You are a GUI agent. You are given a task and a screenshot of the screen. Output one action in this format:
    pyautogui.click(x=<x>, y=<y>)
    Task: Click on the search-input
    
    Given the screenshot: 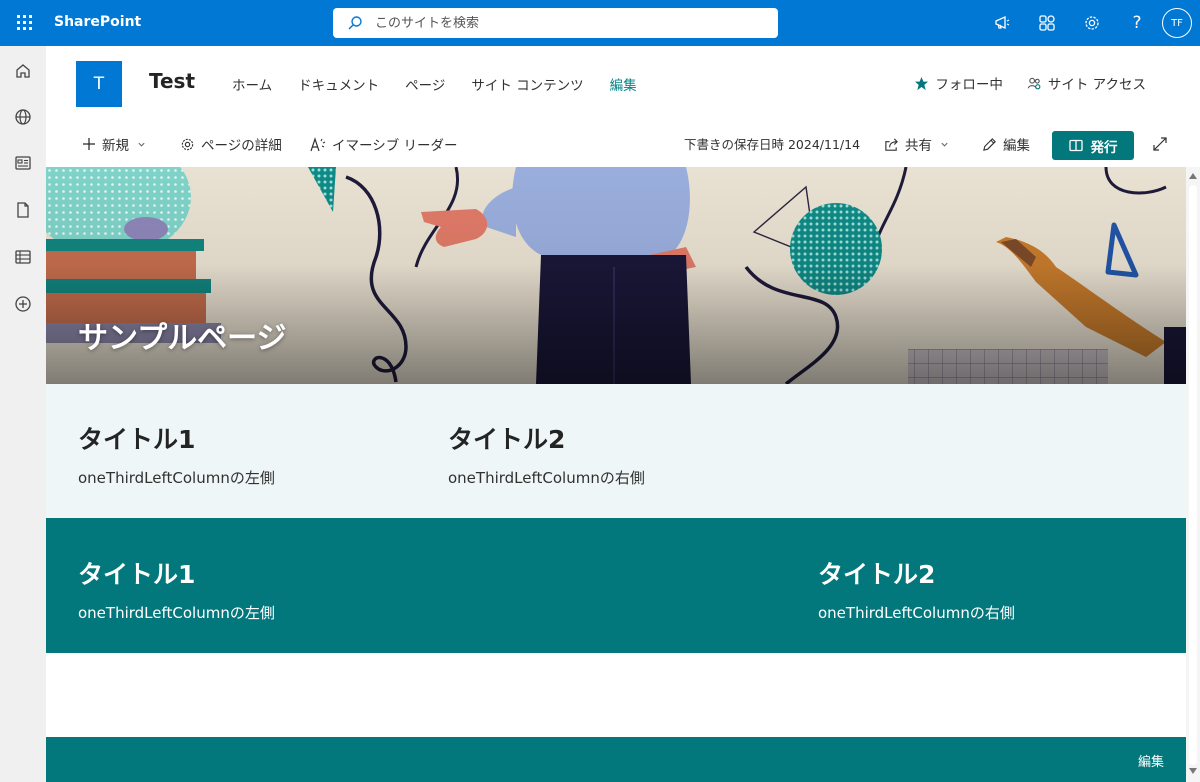 What is the action you would take?
    pyautogui.click(x=565, y=23)
    